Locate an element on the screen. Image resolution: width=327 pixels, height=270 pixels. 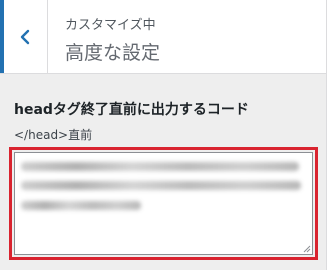
customizing-label: カスタマイズ中 is located at coordinates (110, 25).